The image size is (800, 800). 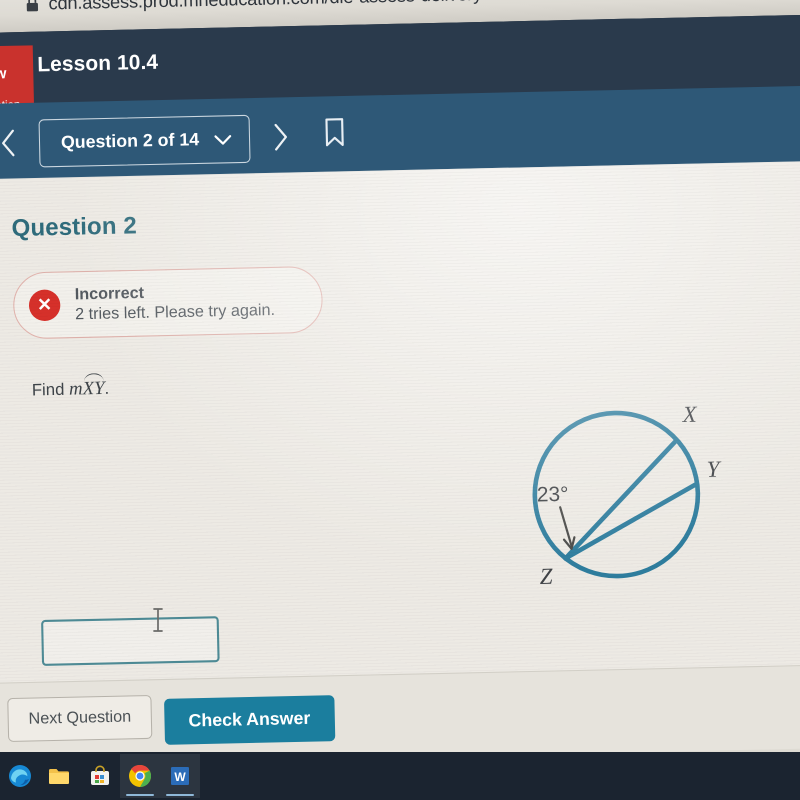 What do you see at coordinates (714, 469) in the screenshot?
I see `figure-label-y: Y` at bounding box center [714, 469].